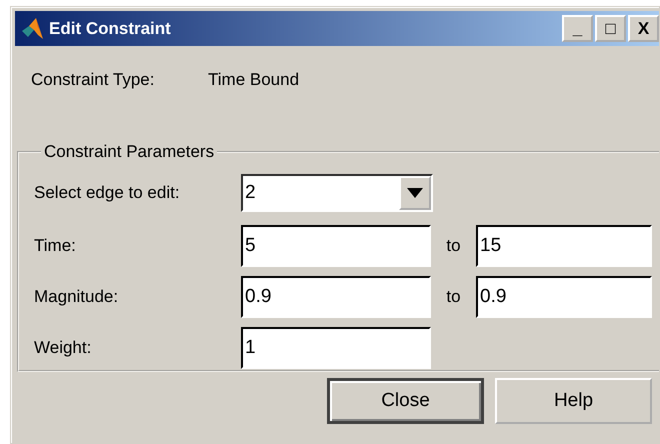  Describe the element at coordinates (577, 28) in the screenshot. I see `minimize-button: _` at that location.